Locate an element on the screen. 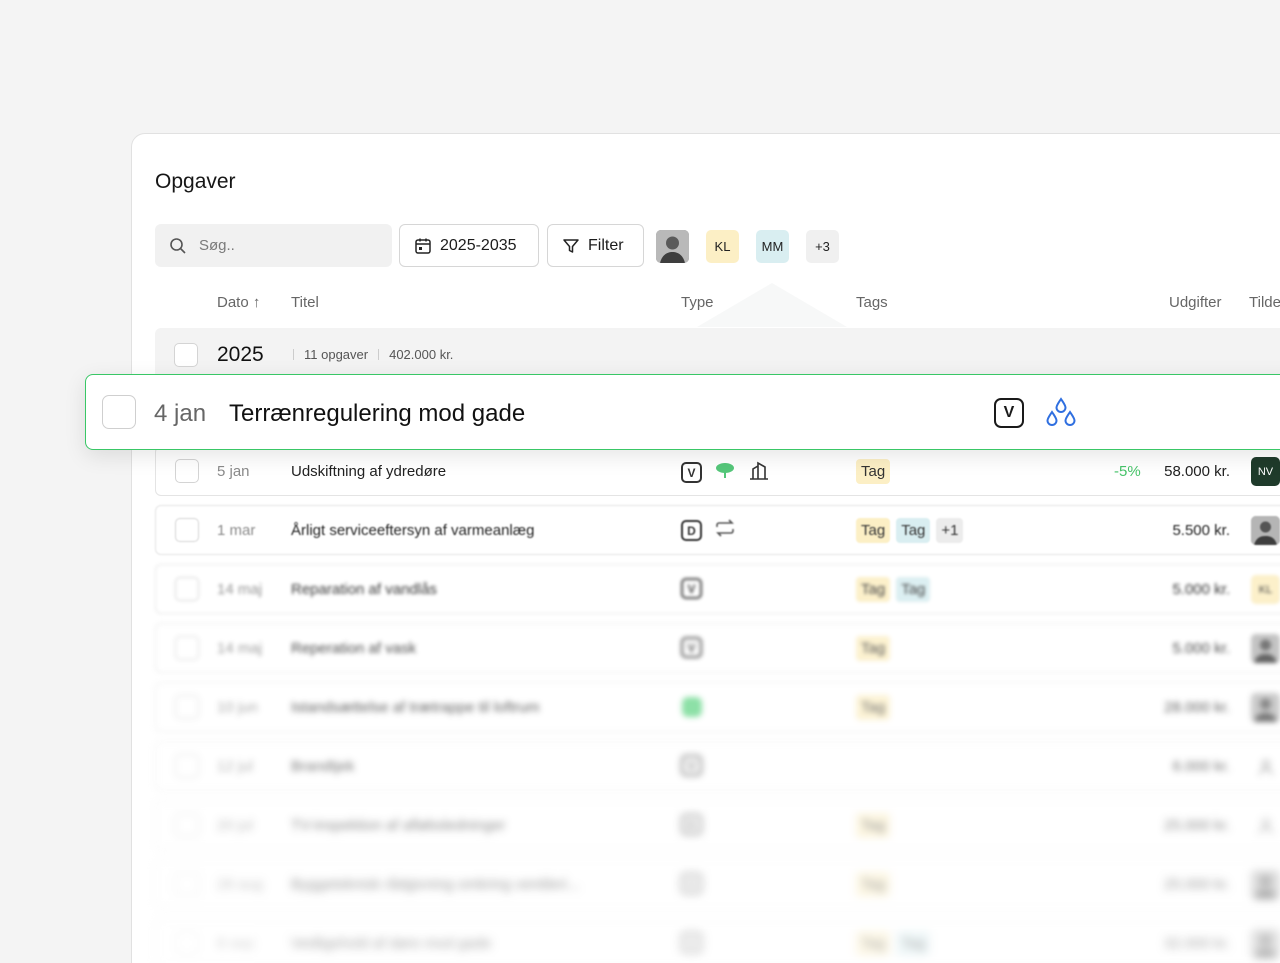 Image resolution: width=1280 pixels, height=963 pixels. drops-icon is located at coordinates (1061, 411).